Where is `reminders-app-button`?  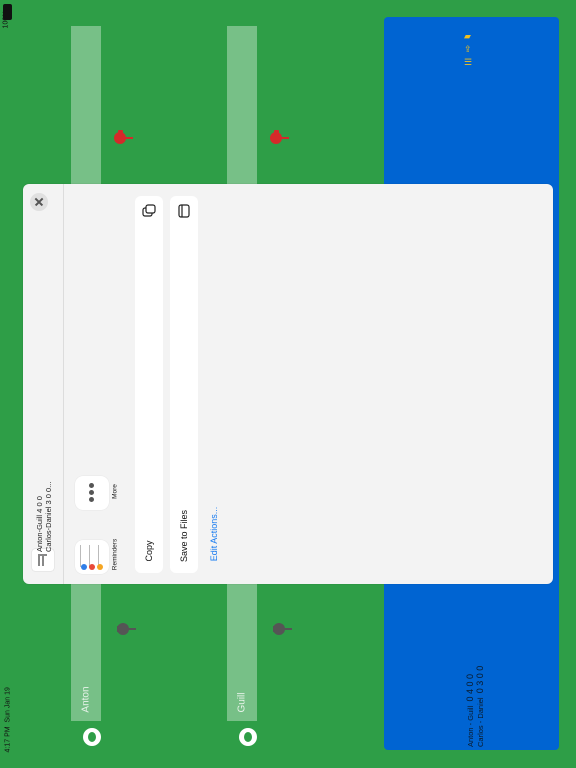 reminders-app-button is located at coordinates (92, 557).